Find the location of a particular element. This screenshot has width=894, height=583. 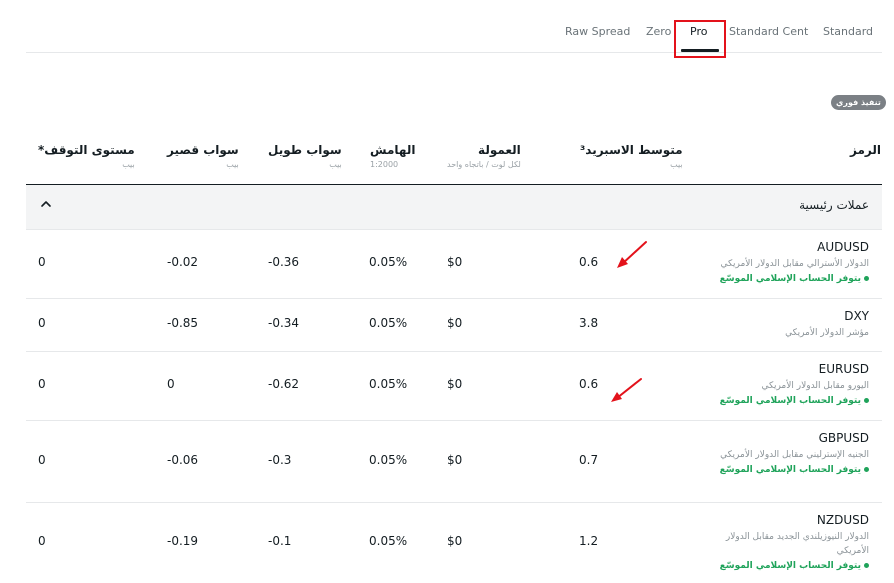

swap-short-value: 0 is located at coordinates (171, 384).